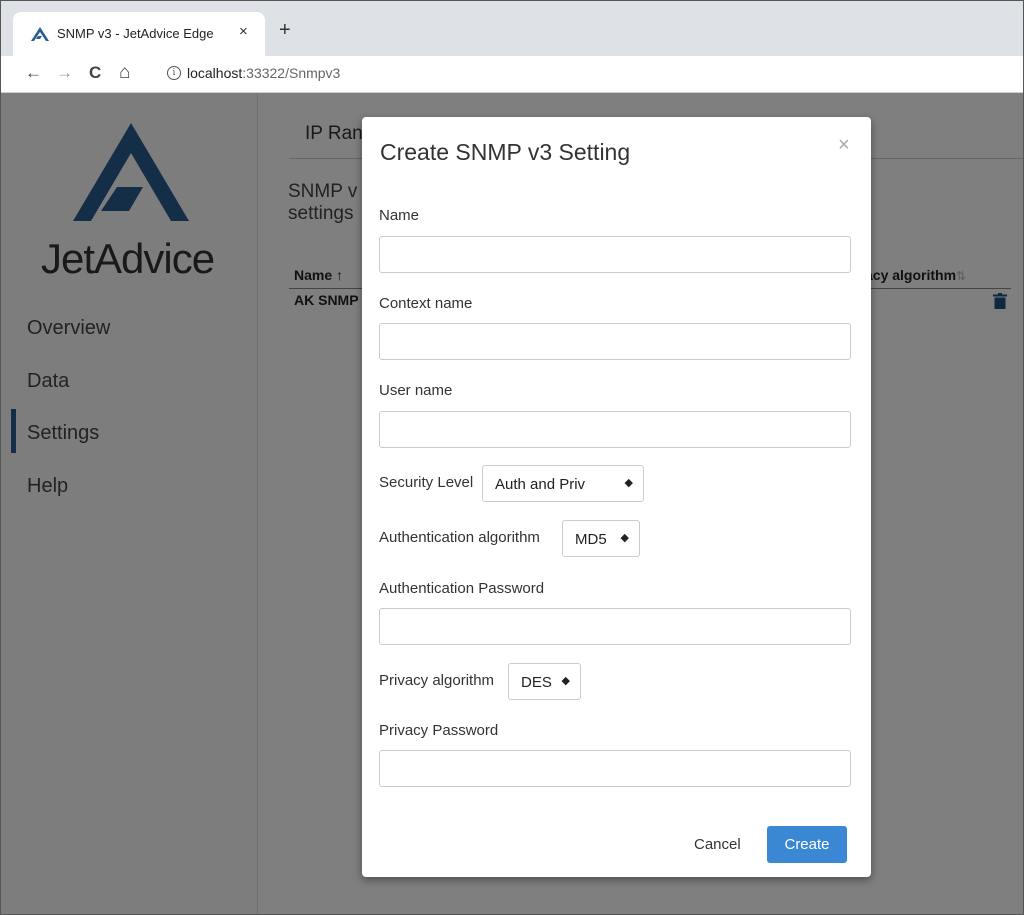 This screenshot has height=915, width=1024. I want to click on authentication-algorithm-select: MD5 ◆, so click(601, 538).